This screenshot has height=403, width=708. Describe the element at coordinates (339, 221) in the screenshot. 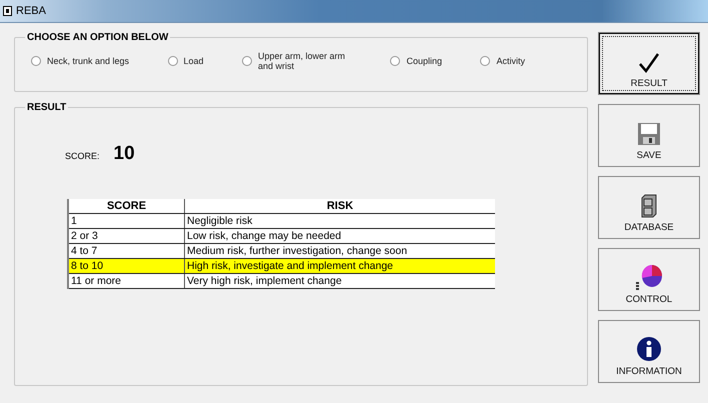

I see `table-cell: Negligible risk` at that location.